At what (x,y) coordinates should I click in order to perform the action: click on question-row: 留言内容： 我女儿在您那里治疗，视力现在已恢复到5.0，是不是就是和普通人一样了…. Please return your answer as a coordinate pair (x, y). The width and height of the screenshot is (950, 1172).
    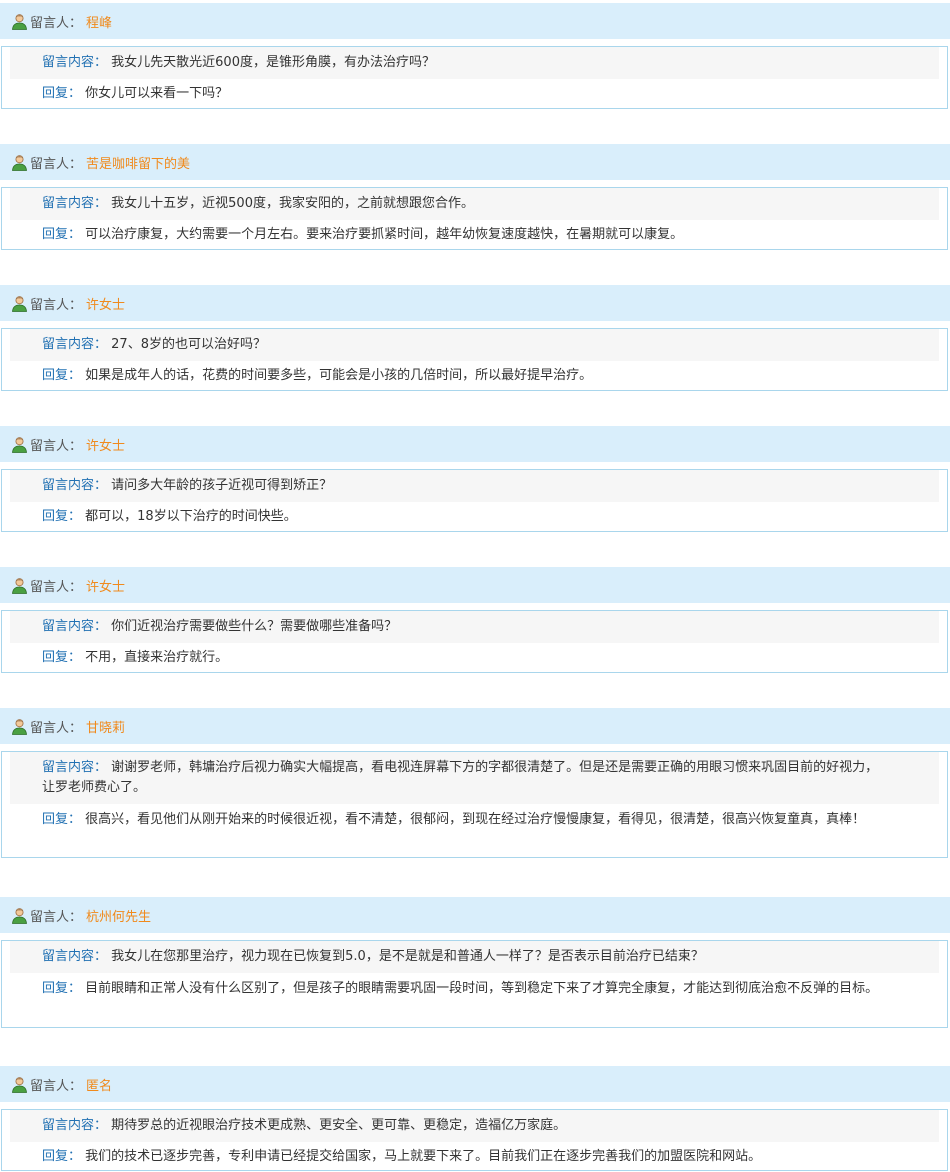
    Looking at the image, I should click on (474, 957).